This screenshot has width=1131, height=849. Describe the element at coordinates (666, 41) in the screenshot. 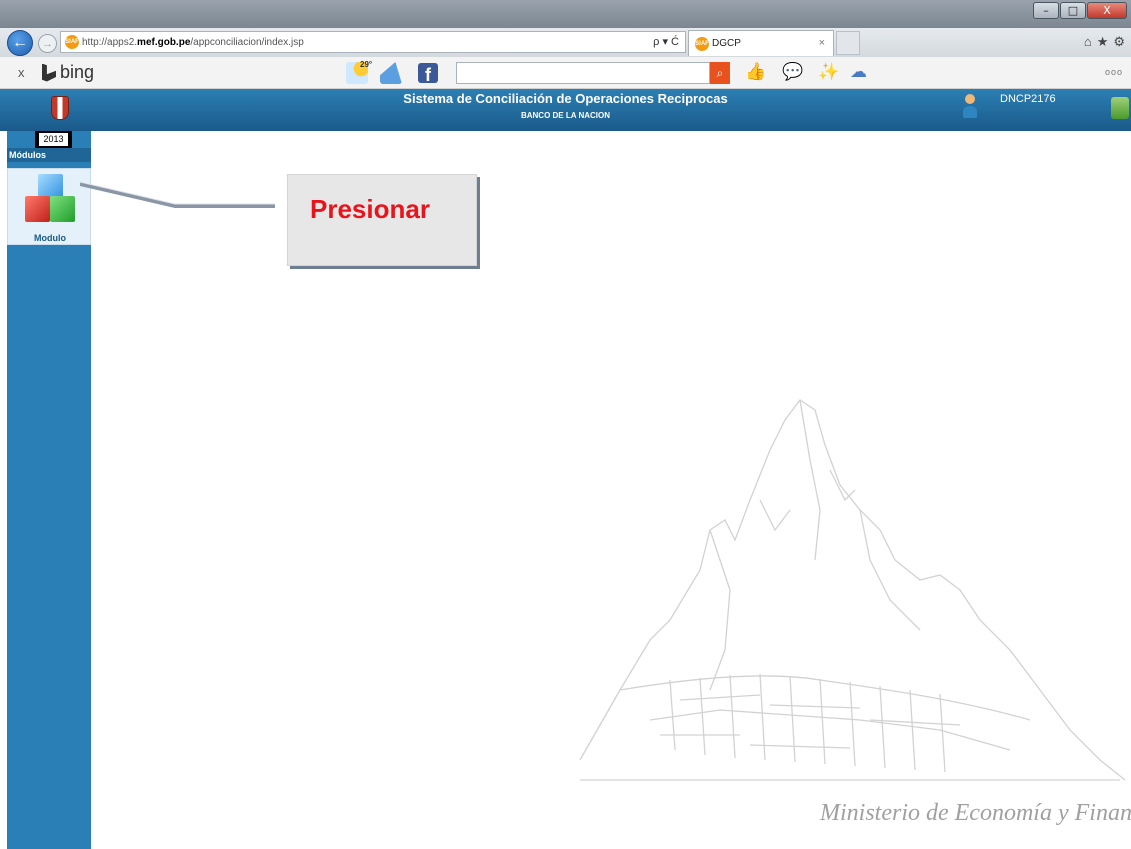

I see `address-actions: ρ ▾ Ć` at that location.